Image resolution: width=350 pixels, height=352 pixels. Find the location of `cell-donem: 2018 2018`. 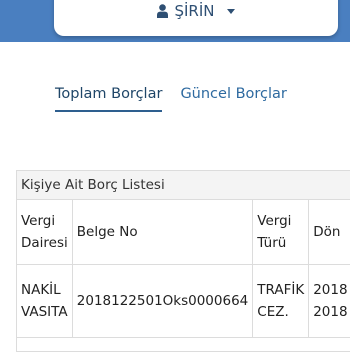

cell-donem: 2018 2018 is located at coordinates (329, 301).